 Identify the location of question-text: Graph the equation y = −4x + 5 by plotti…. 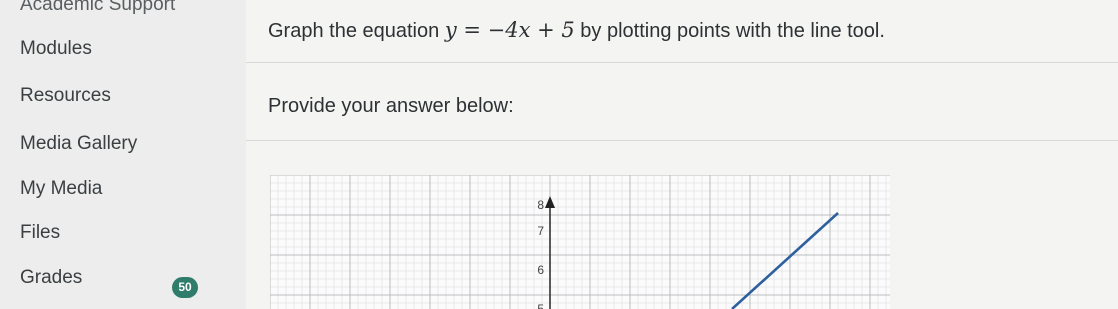
(576, 30).